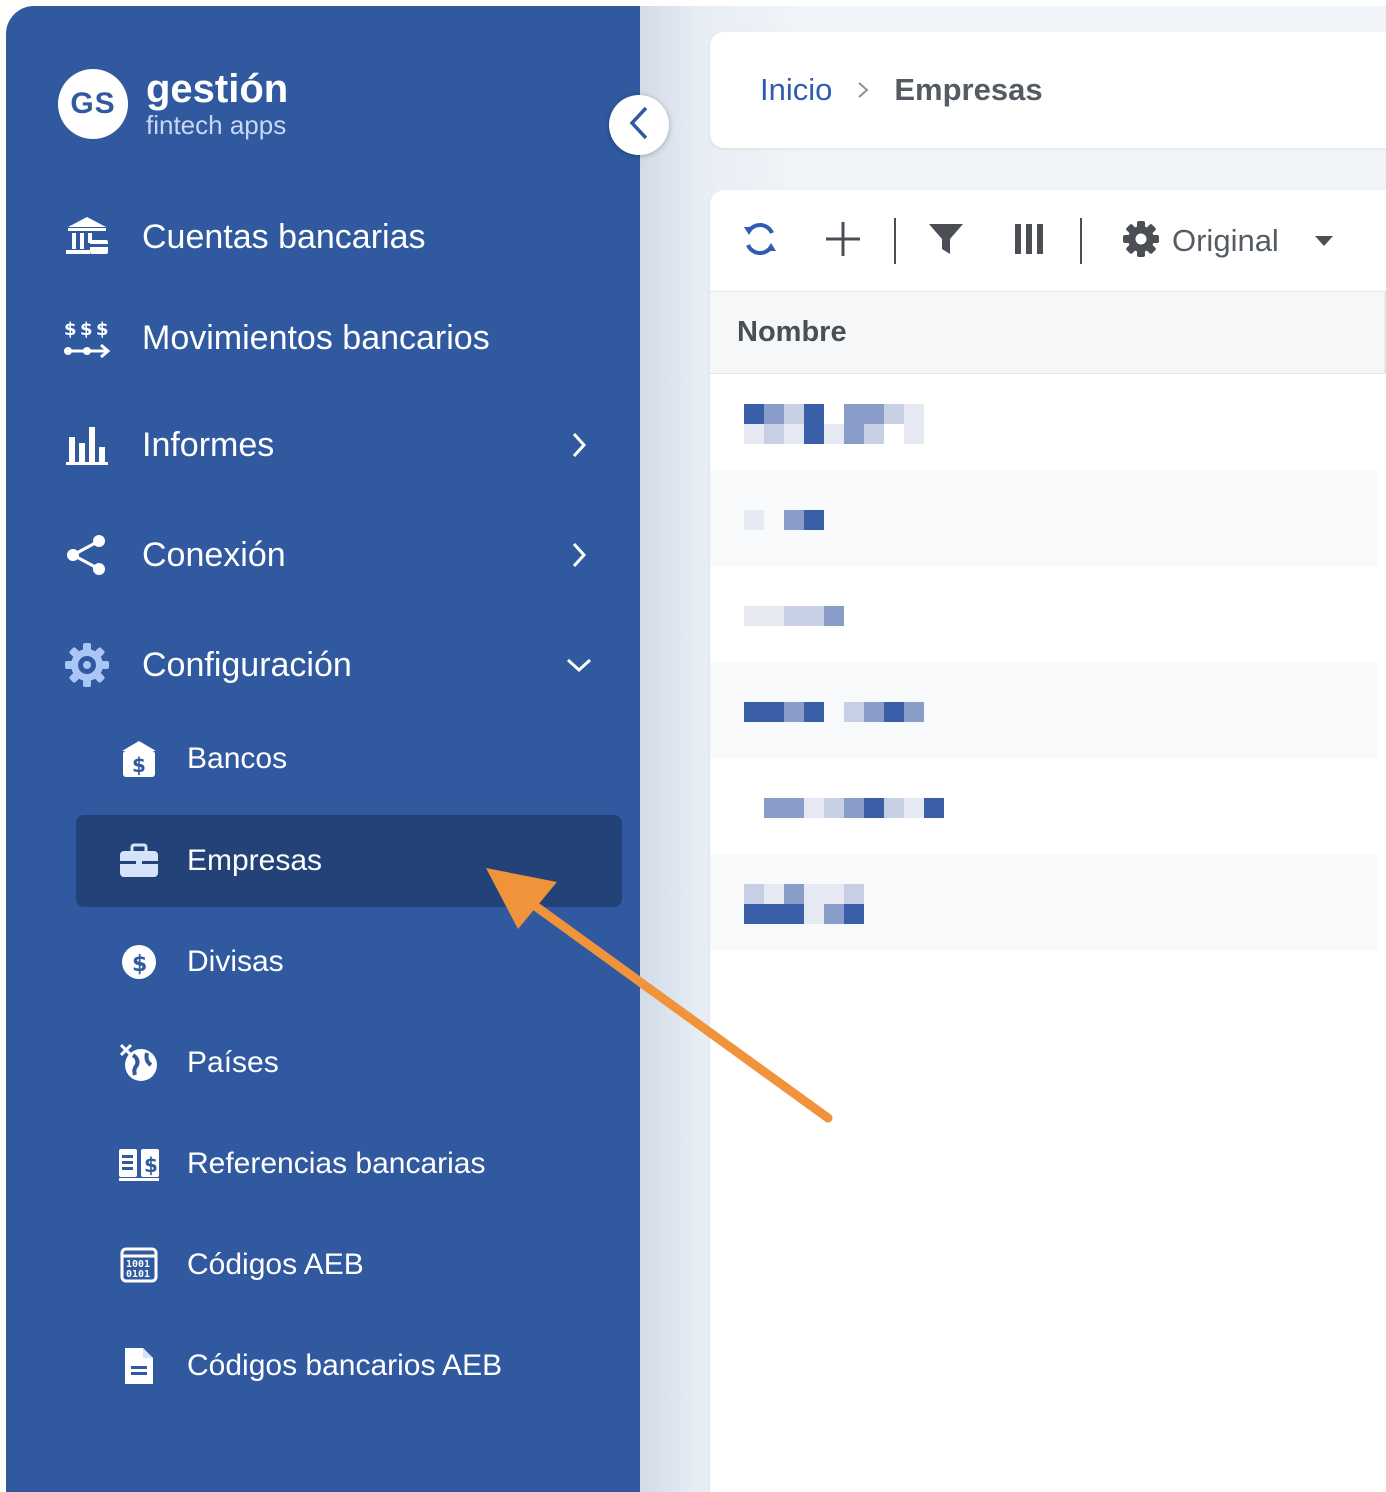 The width and height of the screenshot is (1386, 1492). I want to click on refresh-icon, so click(760, 241).